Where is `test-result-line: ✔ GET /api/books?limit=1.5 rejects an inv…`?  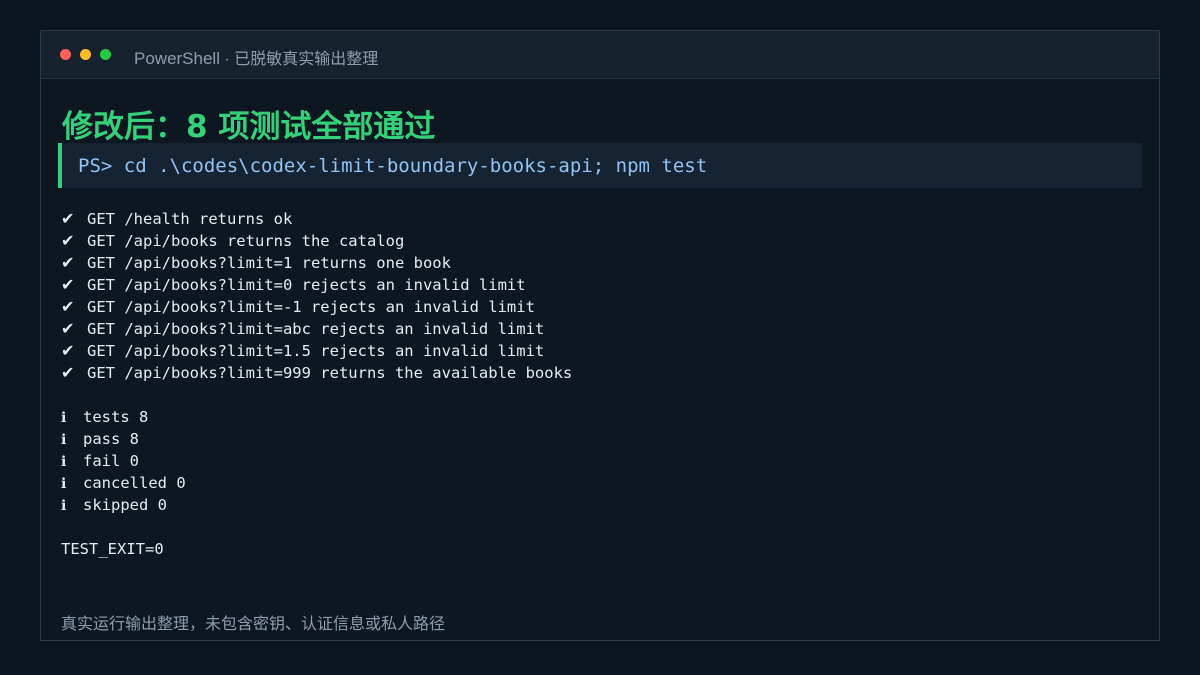
test-result-line: ✔ GET /api/books?limit=1.5 rejects an inv… is located at coordinates (316, 351).